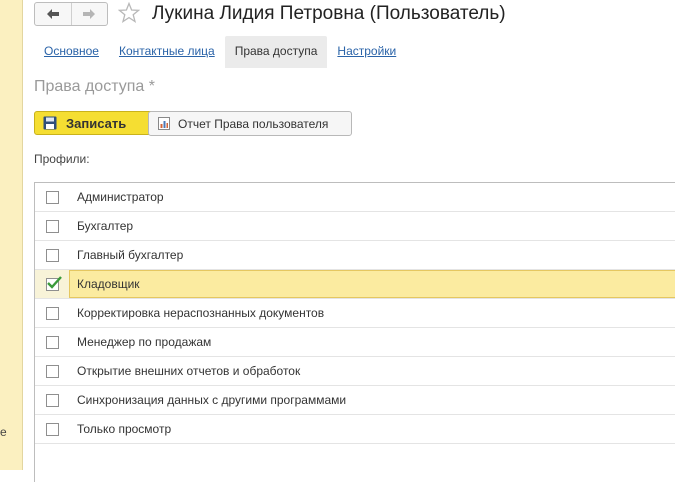 This screenshot has width=675, height=482. What do you see at coordinates (355, 313) in the screenshot?
I see `profile-row: Корректировка нераспознанных документов` at bounding box center [355, 313].